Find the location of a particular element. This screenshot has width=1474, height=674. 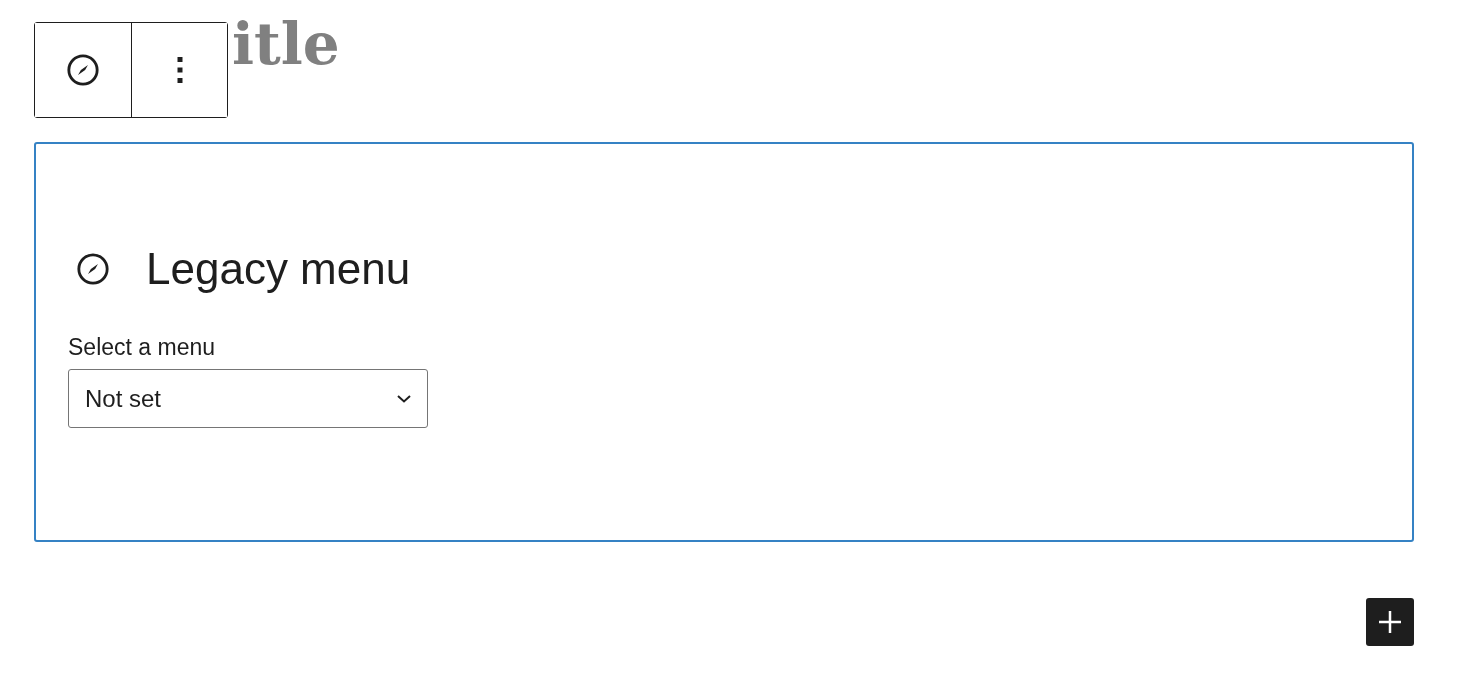

add-block-button is located at coordinates (1390, 622).